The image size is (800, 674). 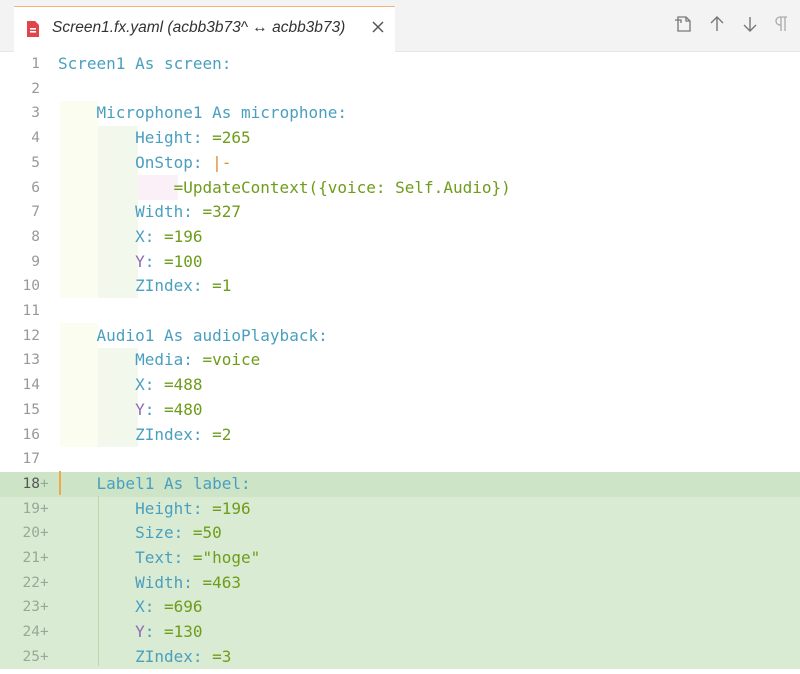 I want to click on line-number: 3, so click(x=35, y=113).